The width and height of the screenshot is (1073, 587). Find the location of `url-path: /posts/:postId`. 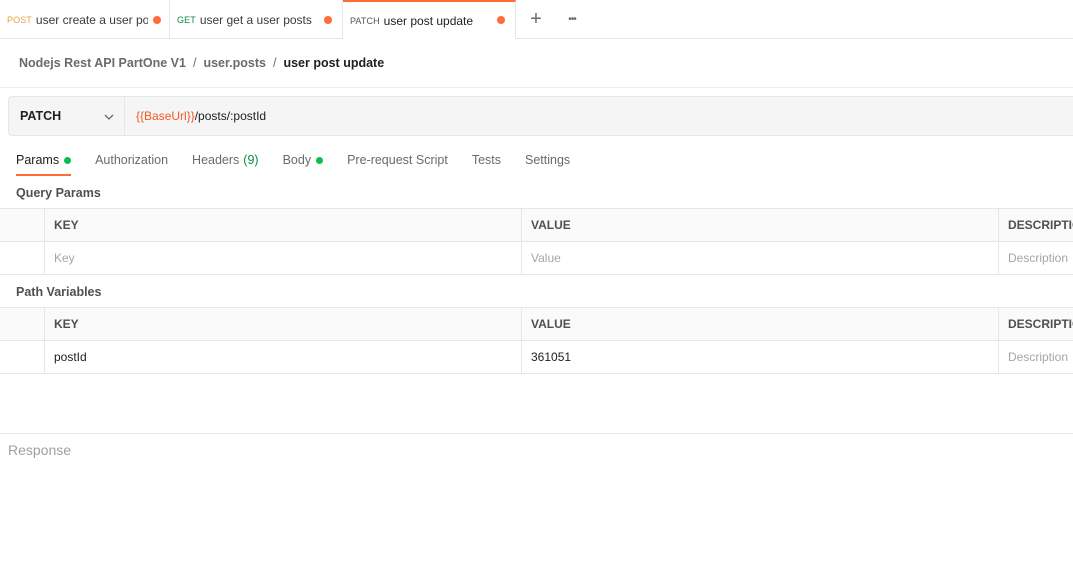

url-path: /posts/:postId is located at coordinates (230, 116).